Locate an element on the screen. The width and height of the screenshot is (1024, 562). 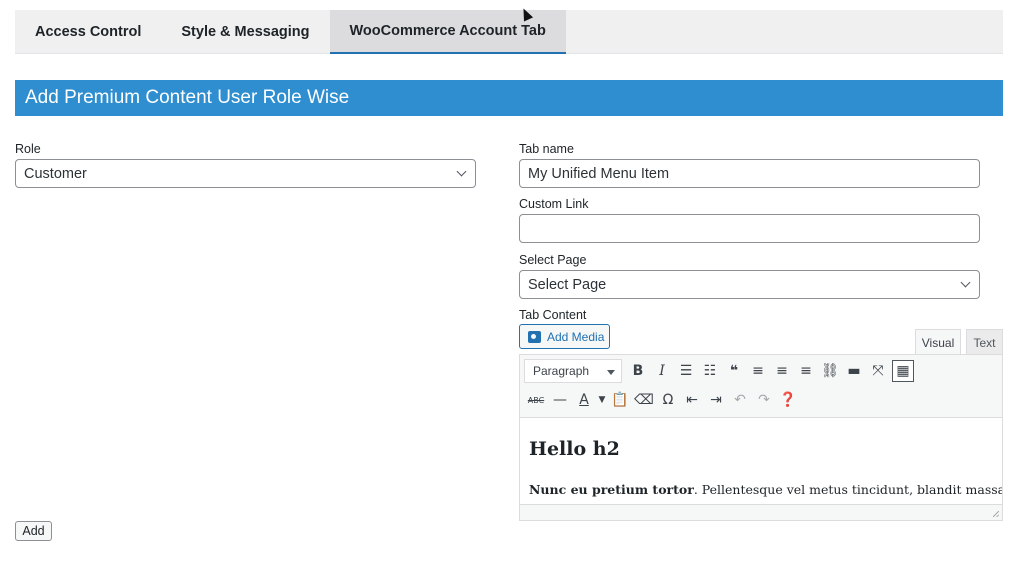
bold-icon: B is located at coordinates (638, 371).